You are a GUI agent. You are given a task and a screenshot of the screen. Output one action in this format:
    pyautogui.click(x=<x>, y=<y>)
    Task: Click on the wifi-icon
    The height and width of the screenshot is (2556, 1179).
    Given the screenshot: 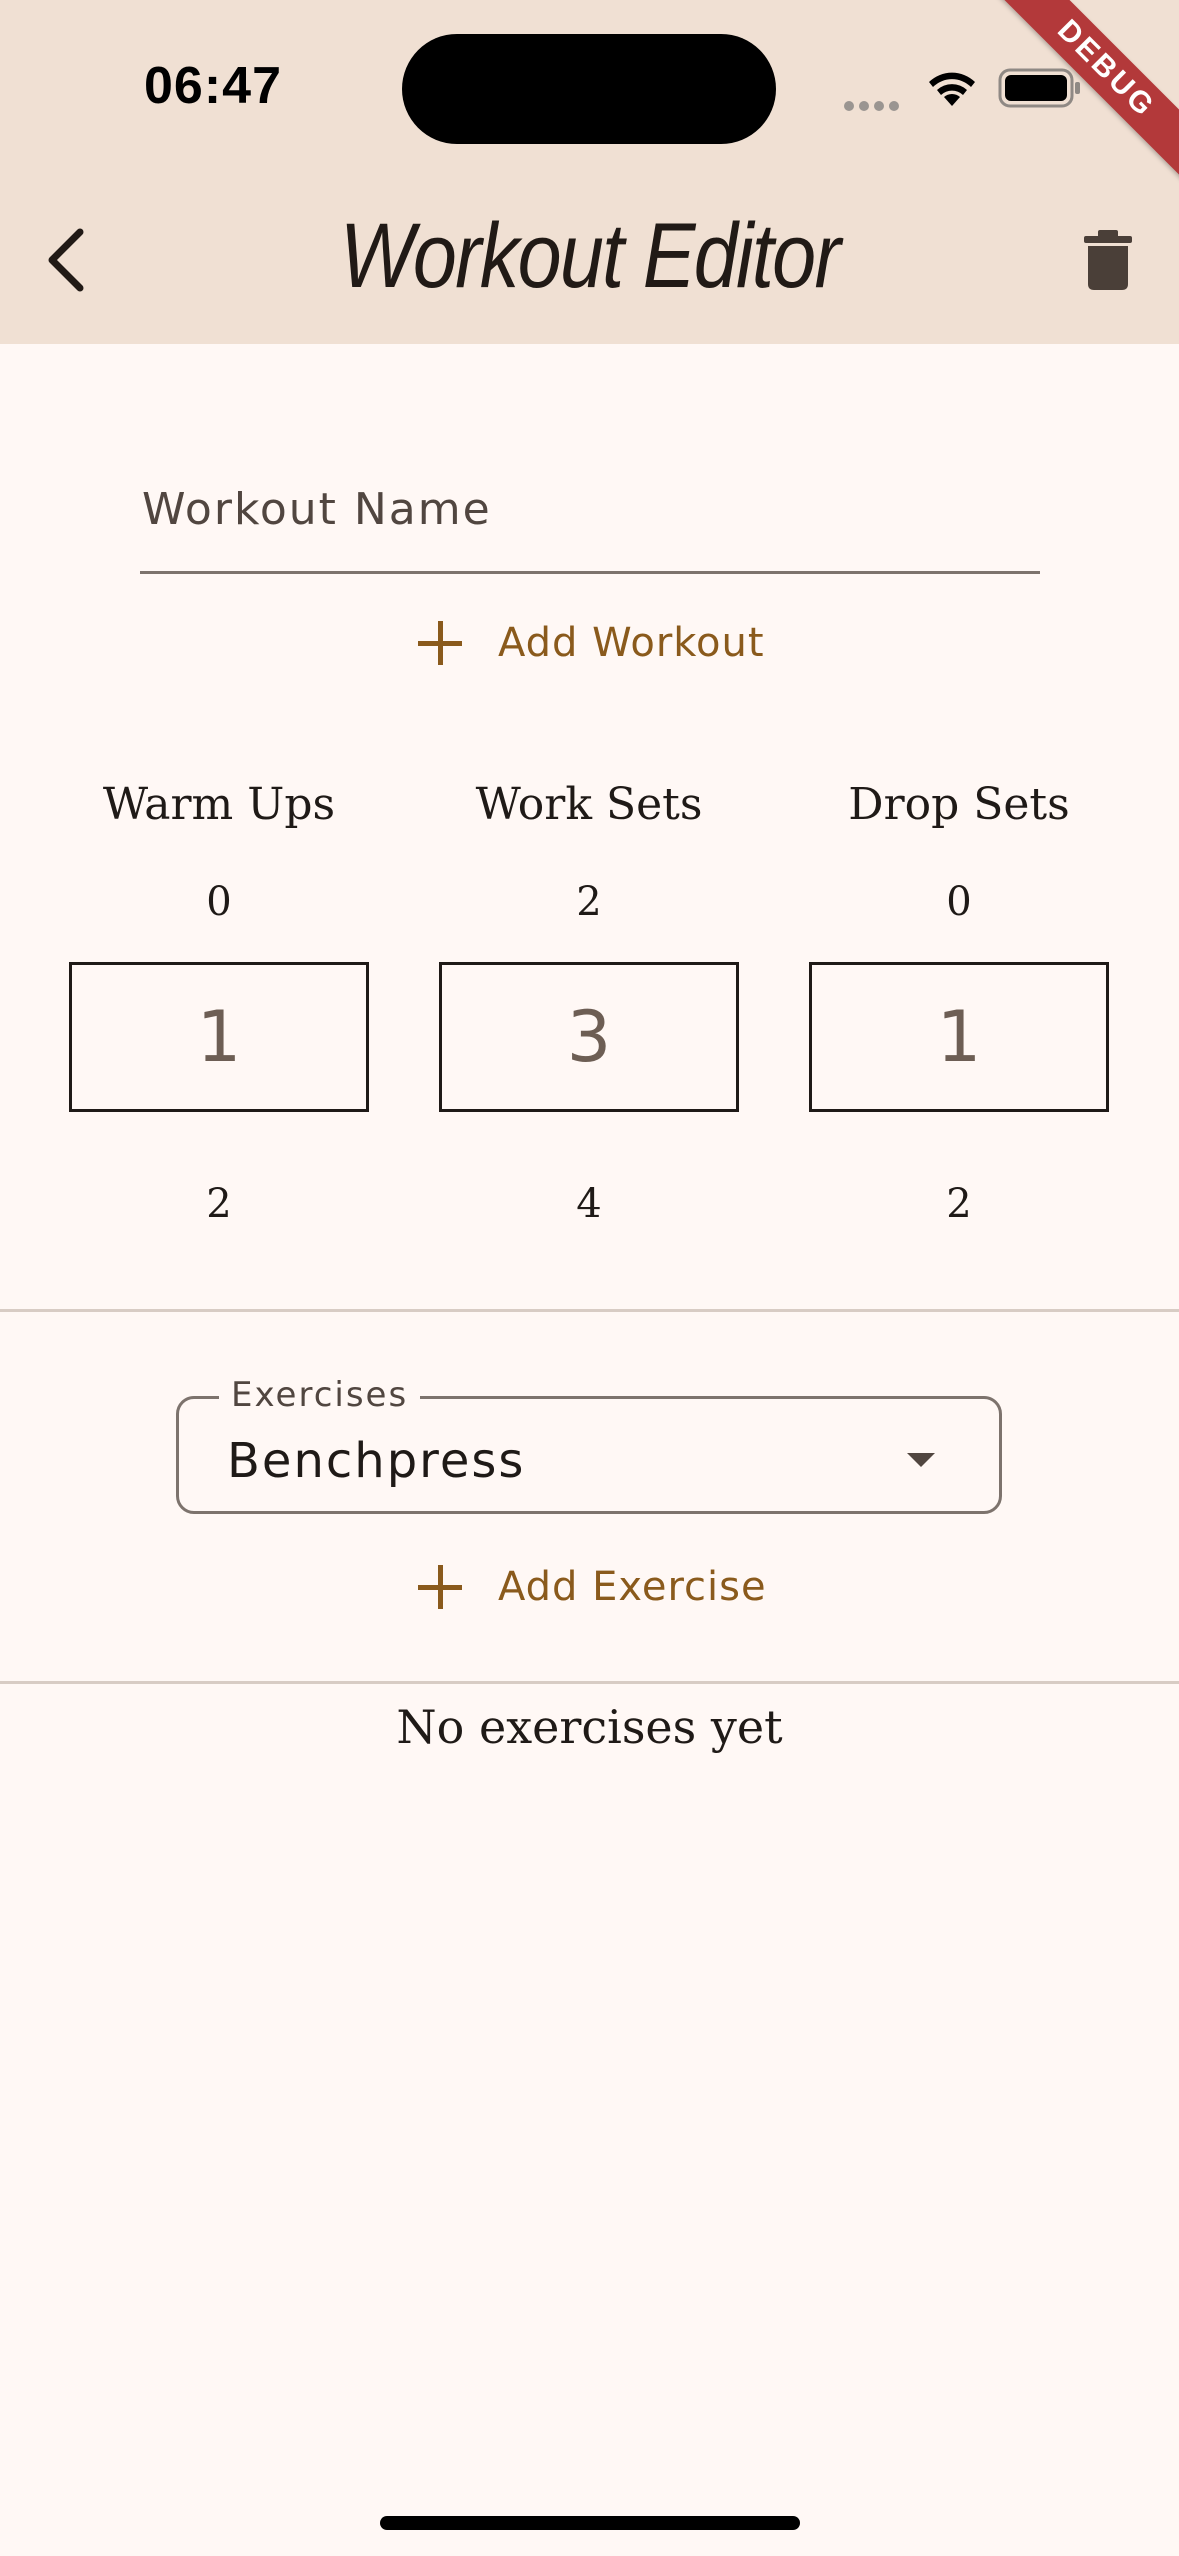 What is the action you would take?
    pyautogui.click(x=952, y=89)
    